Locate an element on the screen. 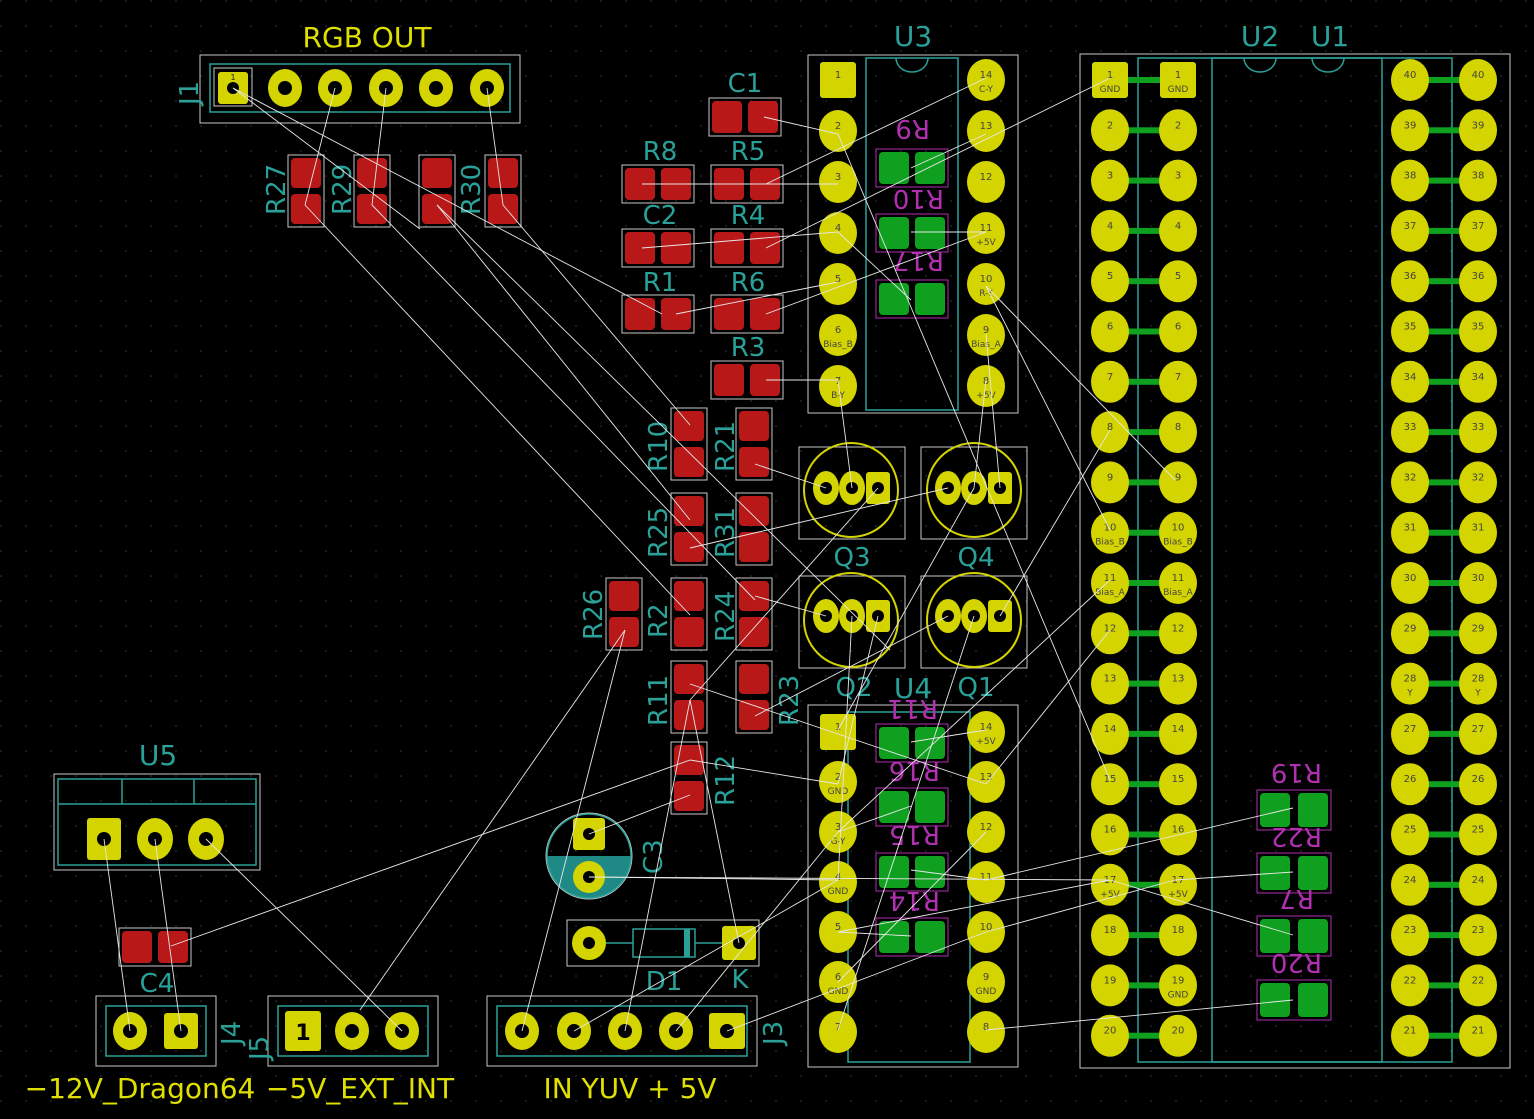 The image size is (1534, 1119). u1-pad-4: 4 is located at coordinates (1178, 230).